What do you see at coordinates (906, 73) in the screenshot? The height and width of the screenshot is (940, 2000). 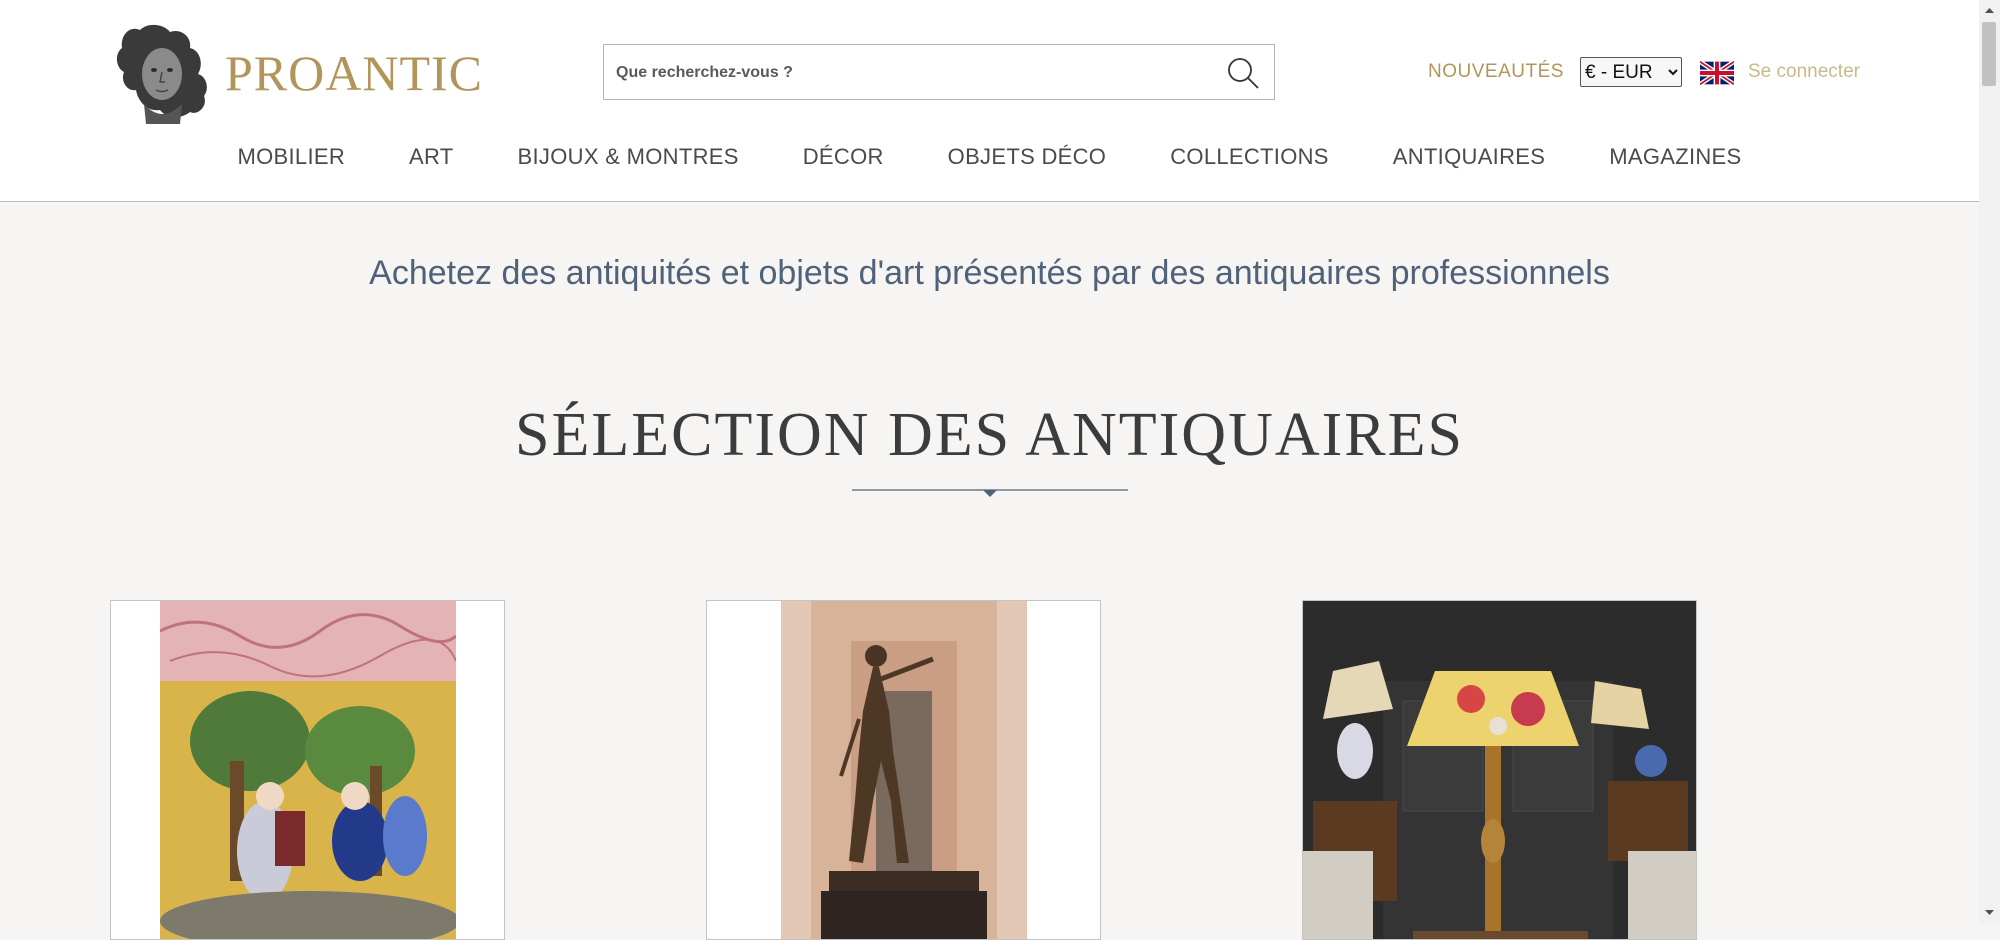 I see `search-input` at bounding box center [906, 73].